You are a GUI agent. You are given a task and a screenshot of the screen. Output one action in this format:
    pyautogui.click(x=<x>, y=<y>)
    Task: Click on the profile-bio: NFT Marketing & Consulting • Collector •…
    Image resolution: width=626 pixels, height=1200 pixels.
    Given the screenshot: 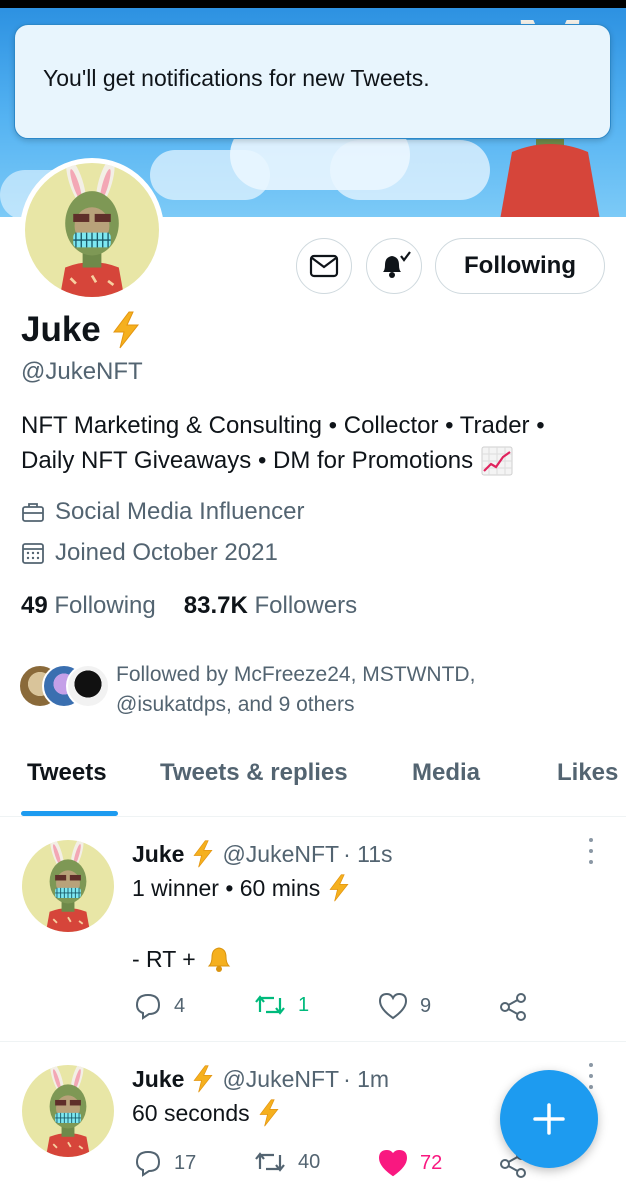 What is the action you would take?
    pyautogui.click(x=316, y=443)
    